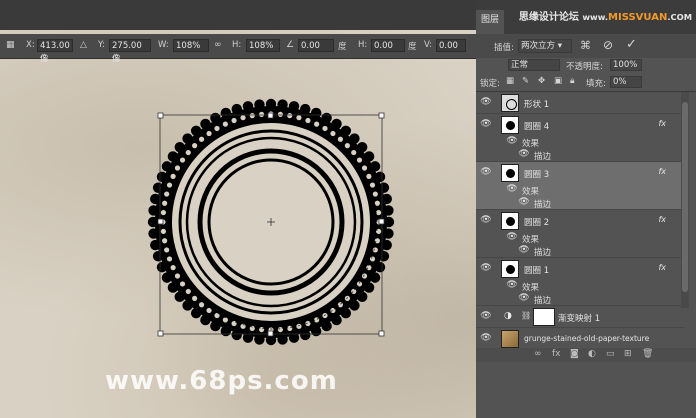 The width and height of the screenshot is (696, 418). Describe the element at coordinates (647, 354) in the screenshot. I see `trash-icon: 🗑︎` at that location.